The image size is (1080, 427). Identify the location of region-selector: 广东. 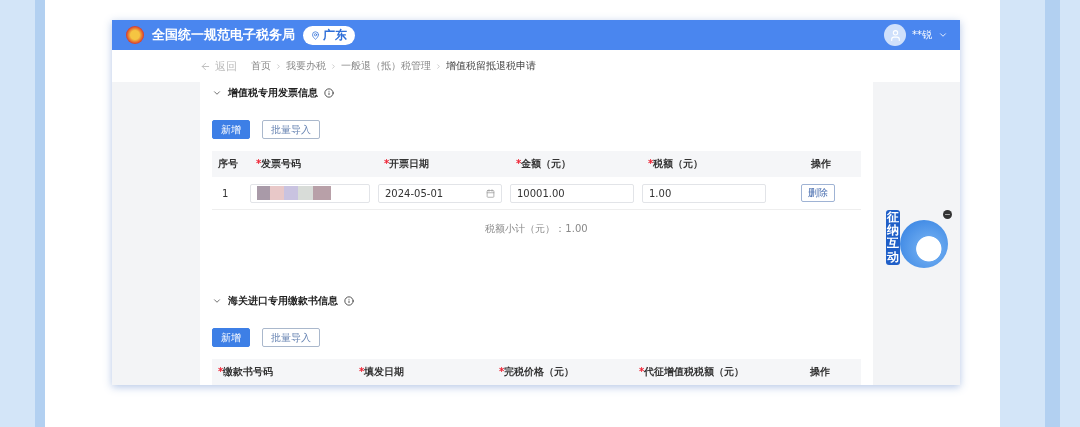
(329, 35).